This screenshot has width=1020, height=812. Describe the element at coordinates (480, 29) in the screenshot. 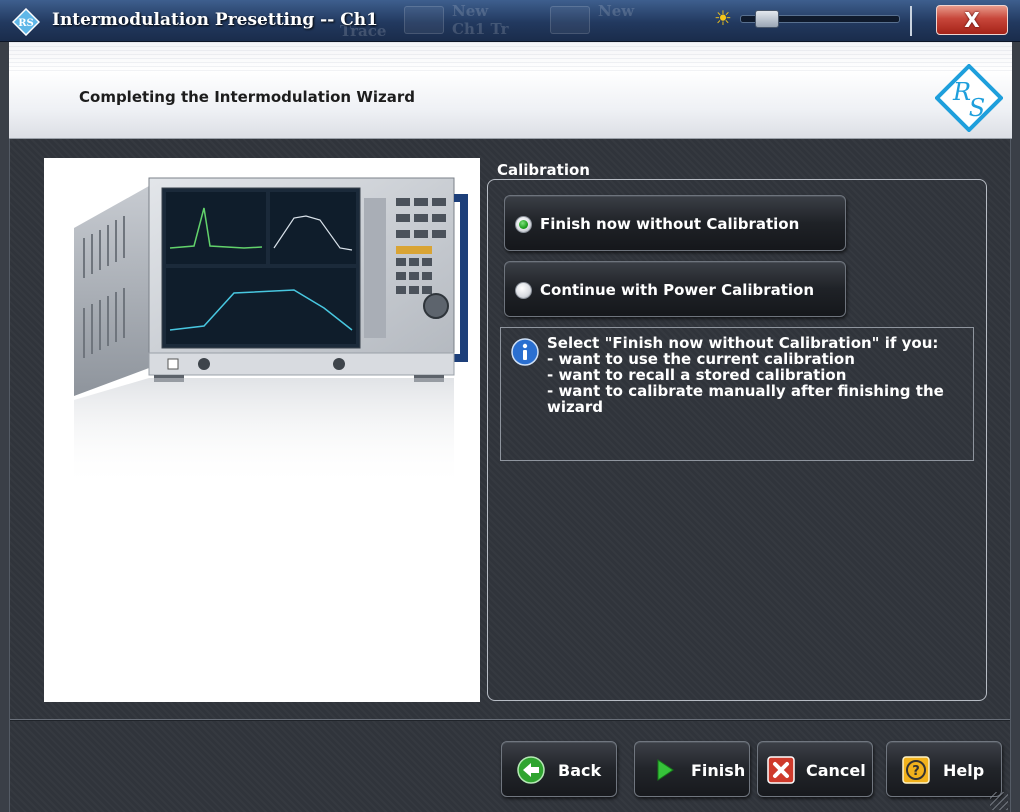

I see `background-toolbar-label: Ch1 Tr` at that location.